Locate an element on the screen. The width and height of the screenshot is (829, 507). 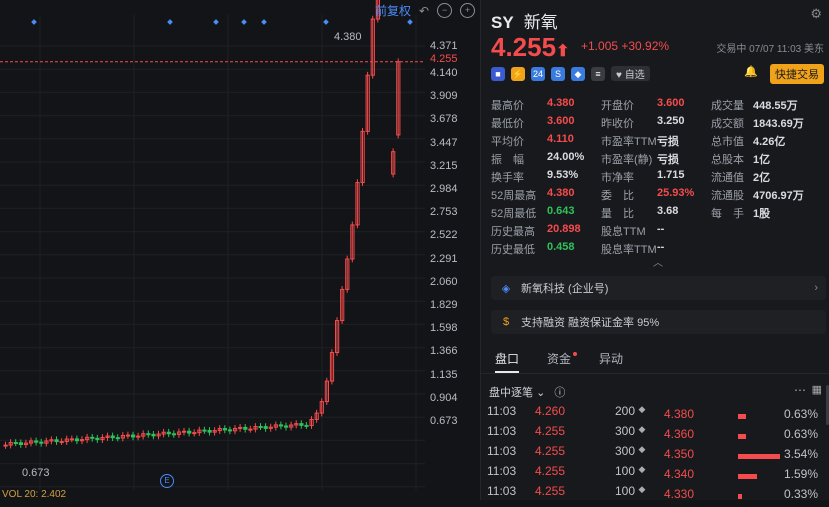
stat-value: 1843.69万 is located at coordinates (778, 124).